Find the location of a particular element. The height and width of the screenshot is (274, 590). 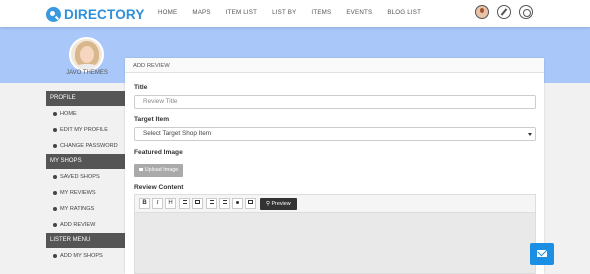

sidebar-item-my-reviews: MY REVIEWS is located at coordinates (85, 193).